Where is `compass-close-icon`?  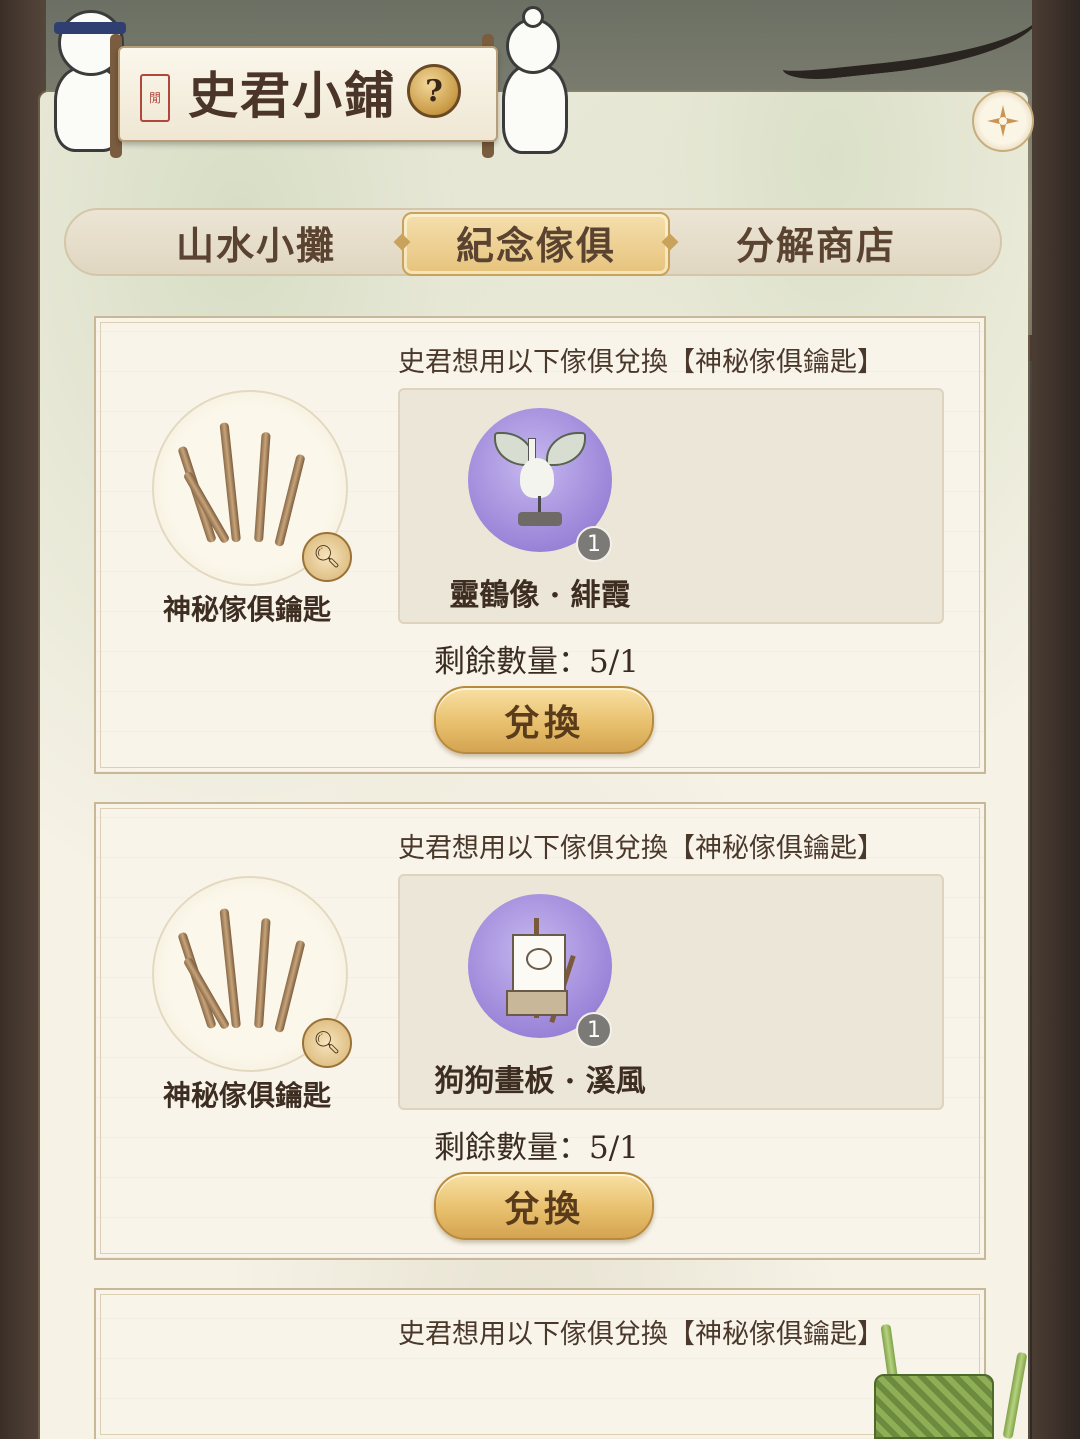 compass-close-icon is located at coordinates (1003, 121).